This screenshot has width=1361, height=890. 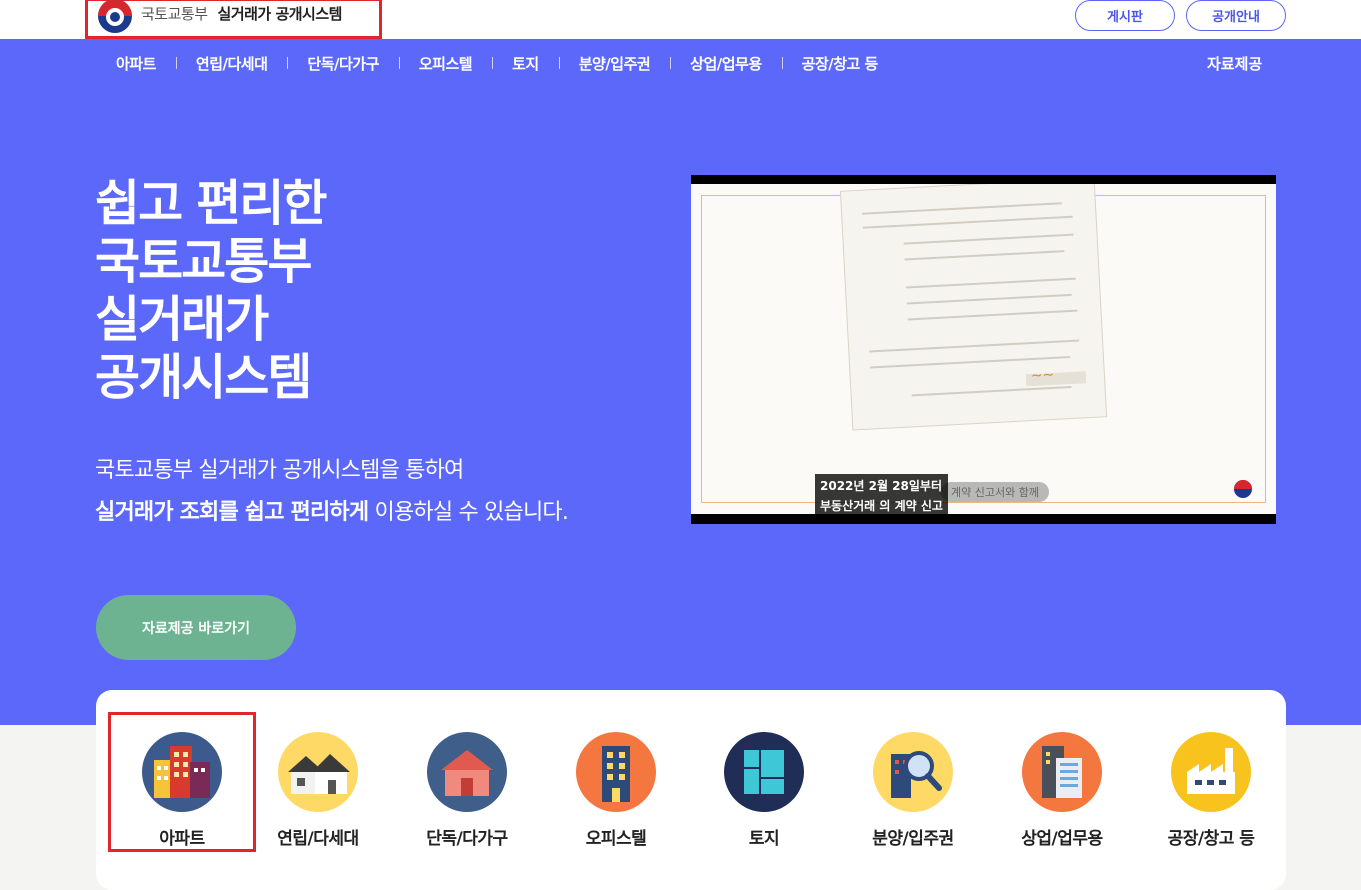 What do you see at coordinates (725, 63) in the screenshot?
I see `nav-item-commercial: 상업/업무용` at bounding box center [725, 63].